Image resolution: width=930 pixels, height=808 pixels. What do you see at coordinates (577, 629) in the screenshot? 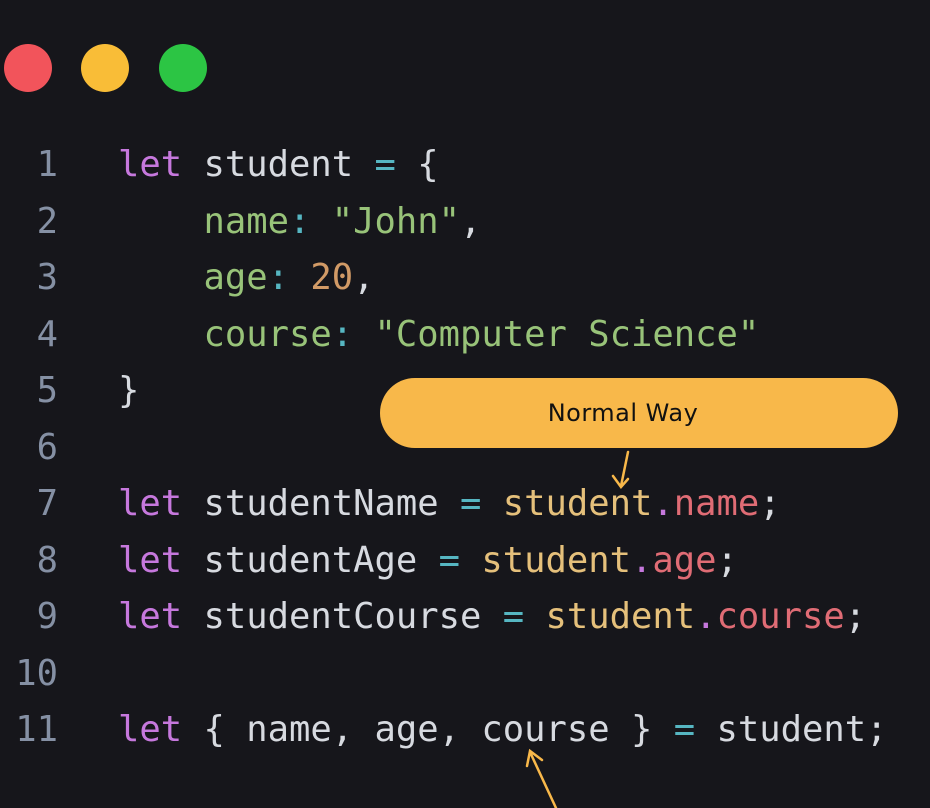
I see `annotation-arrows` at bounding box center [577, 629].